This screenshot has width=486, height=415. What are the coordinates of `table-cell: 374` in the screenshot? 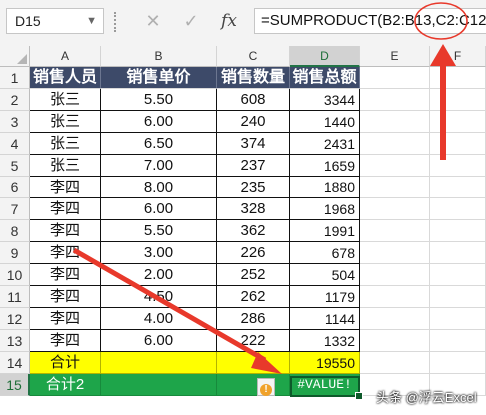 It's located at (253, 144).